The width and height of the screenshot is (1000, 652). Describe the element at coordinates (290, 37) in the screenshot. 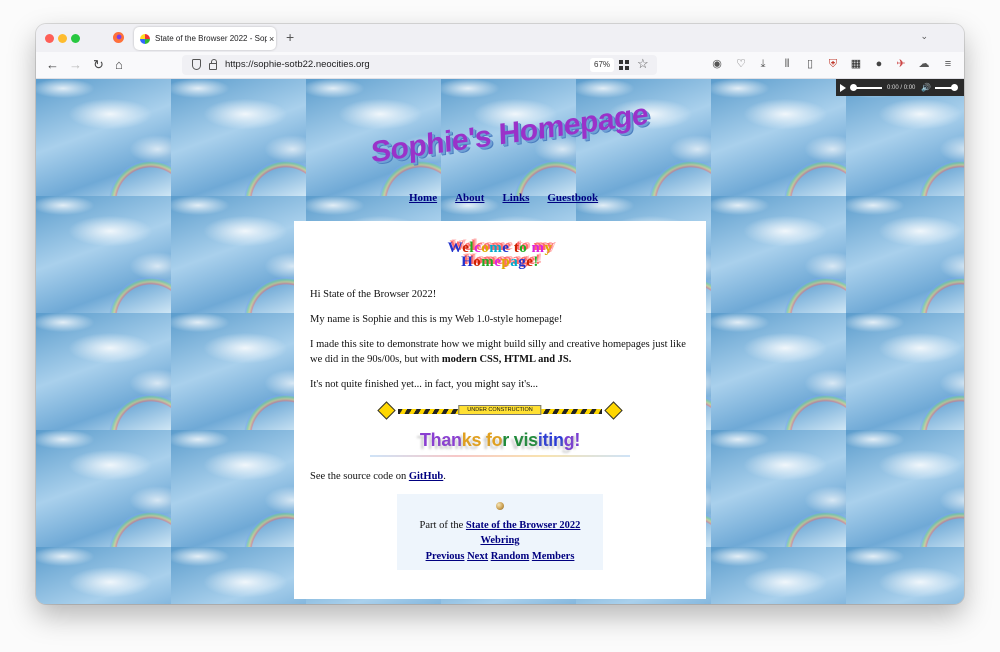

I see `new-tab-button: +` at that location.